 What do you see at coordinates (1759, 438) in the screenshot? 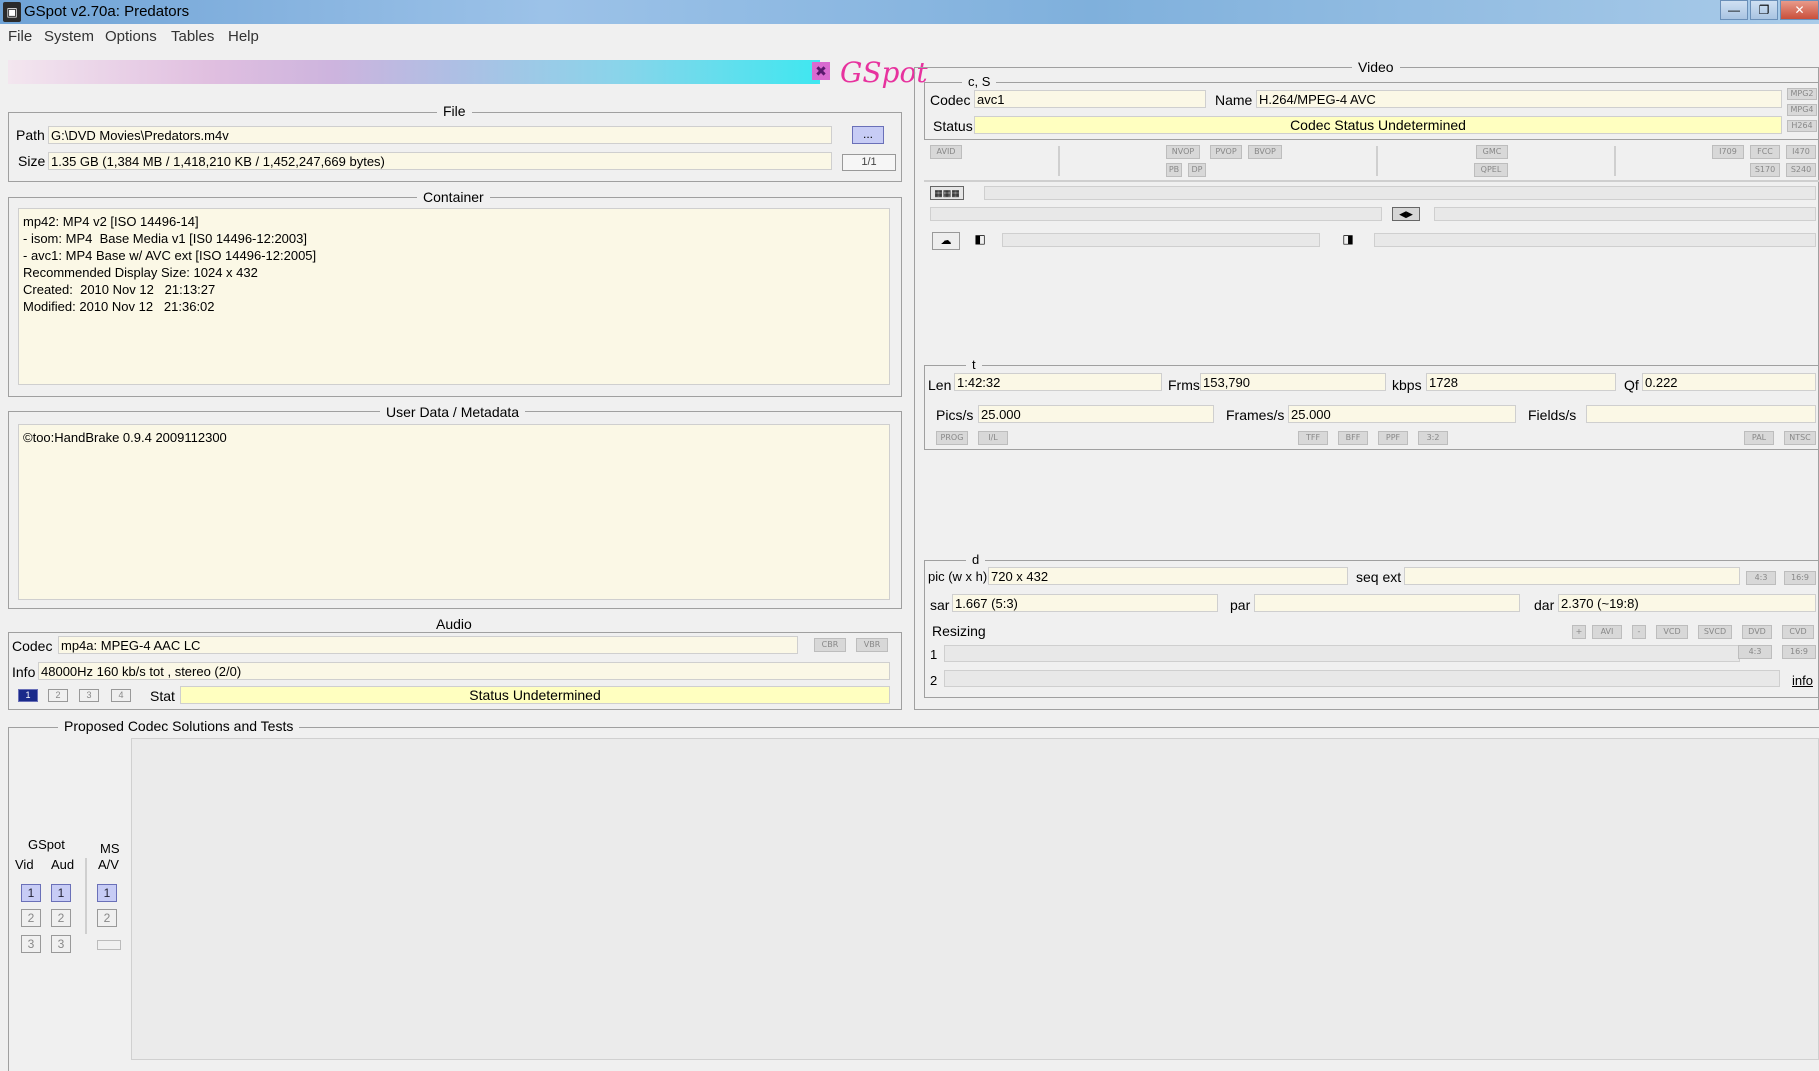
I see `flag-pal: PAL` at bounding box center [1759, 438].